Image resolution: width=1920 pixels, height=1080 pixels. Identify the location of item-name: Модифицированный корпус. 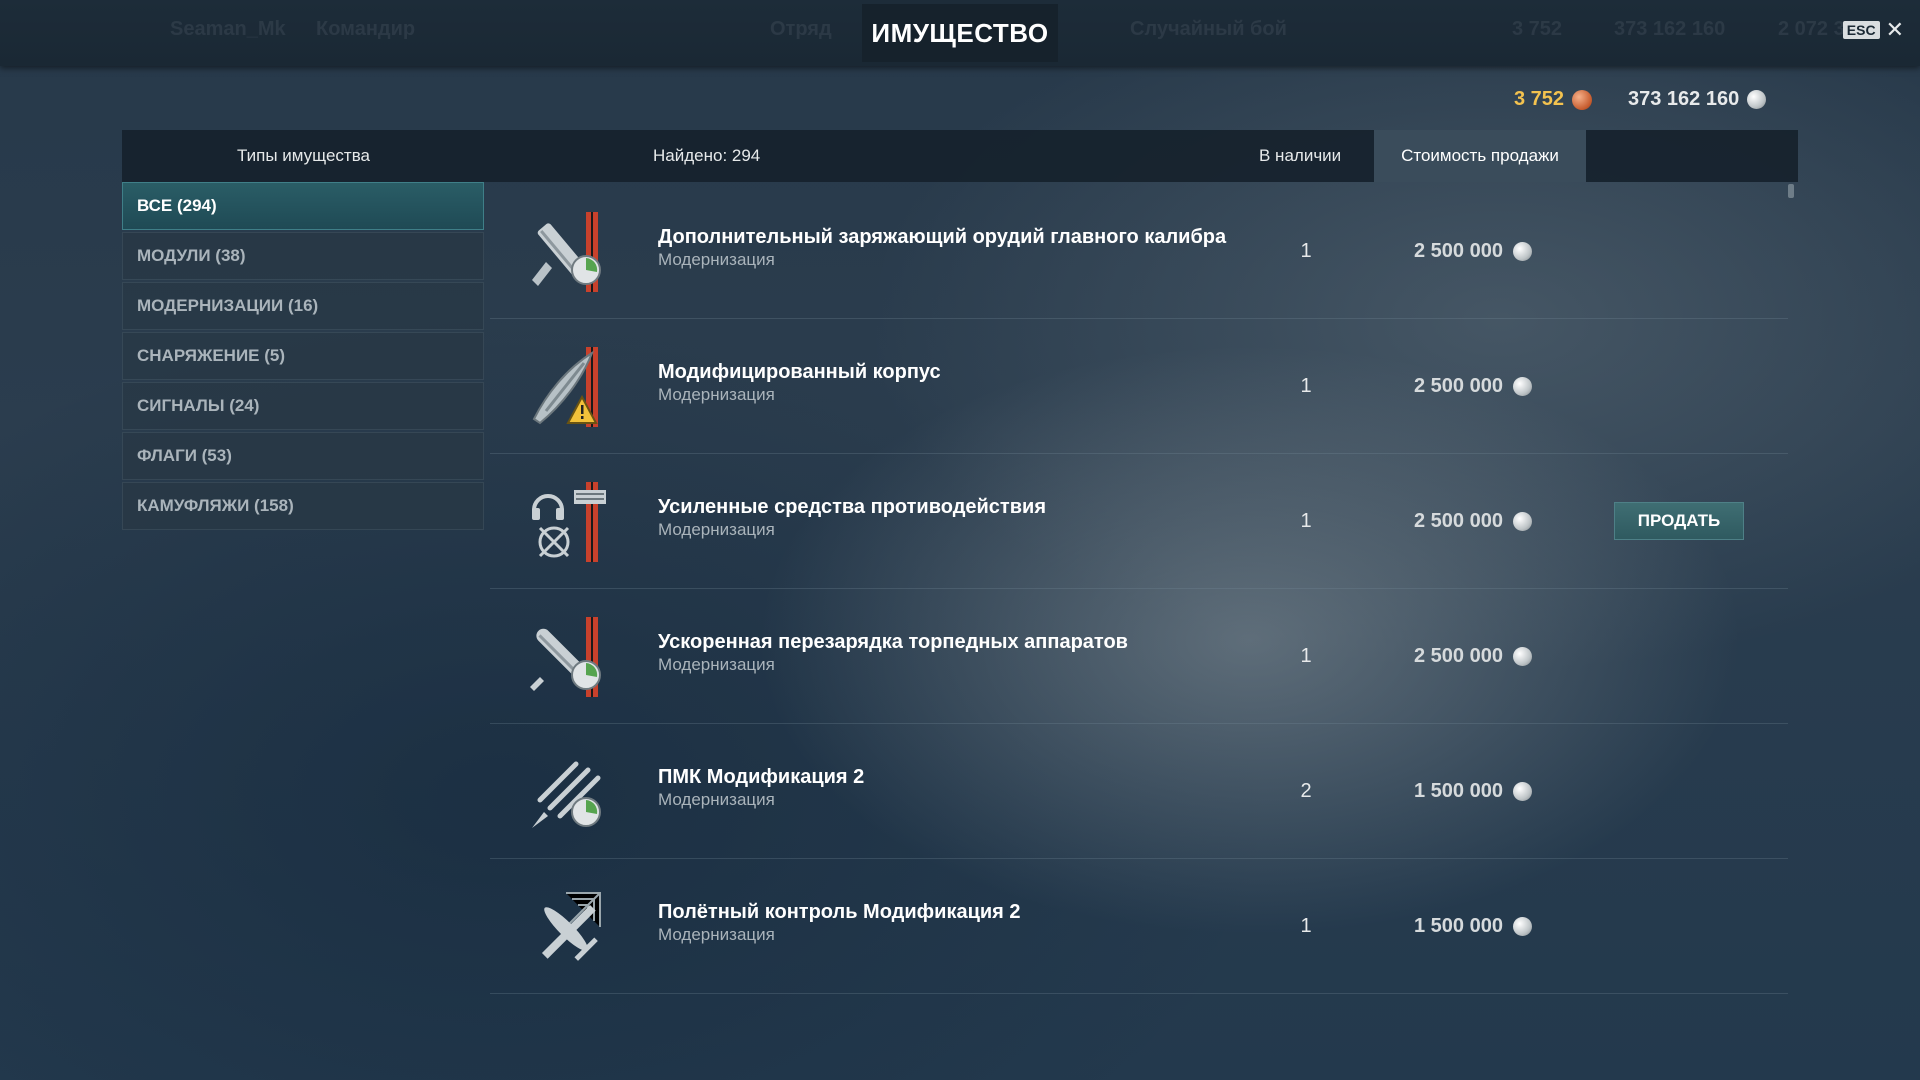
(799, 372).